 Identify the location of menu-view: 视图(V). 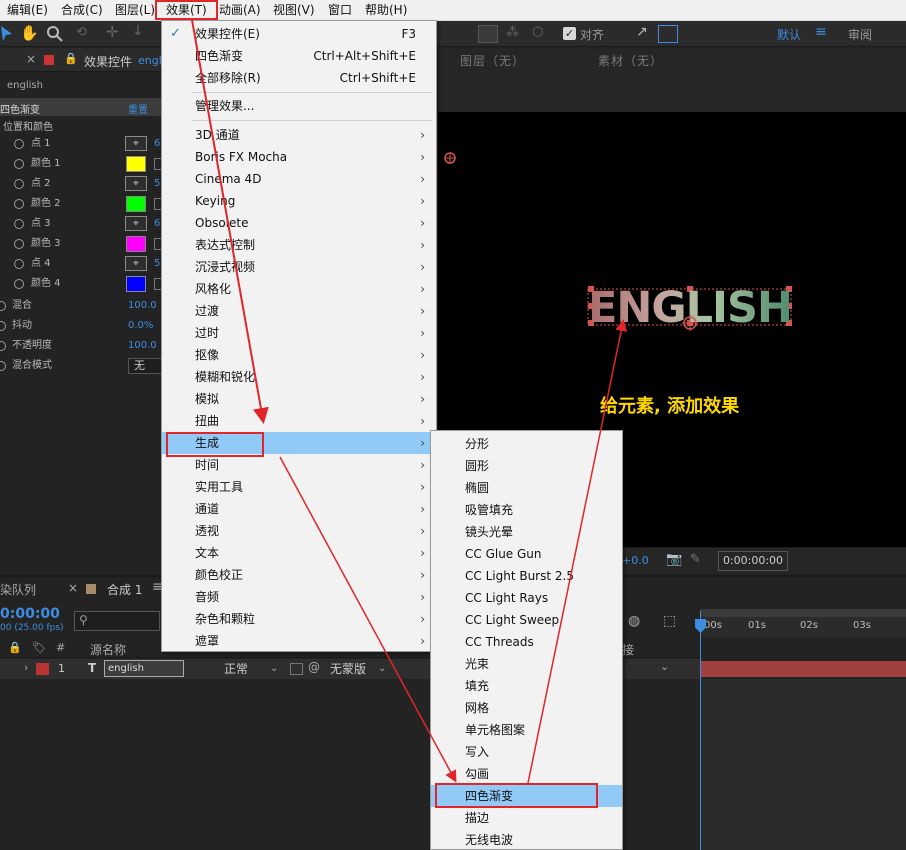
(294, 10).